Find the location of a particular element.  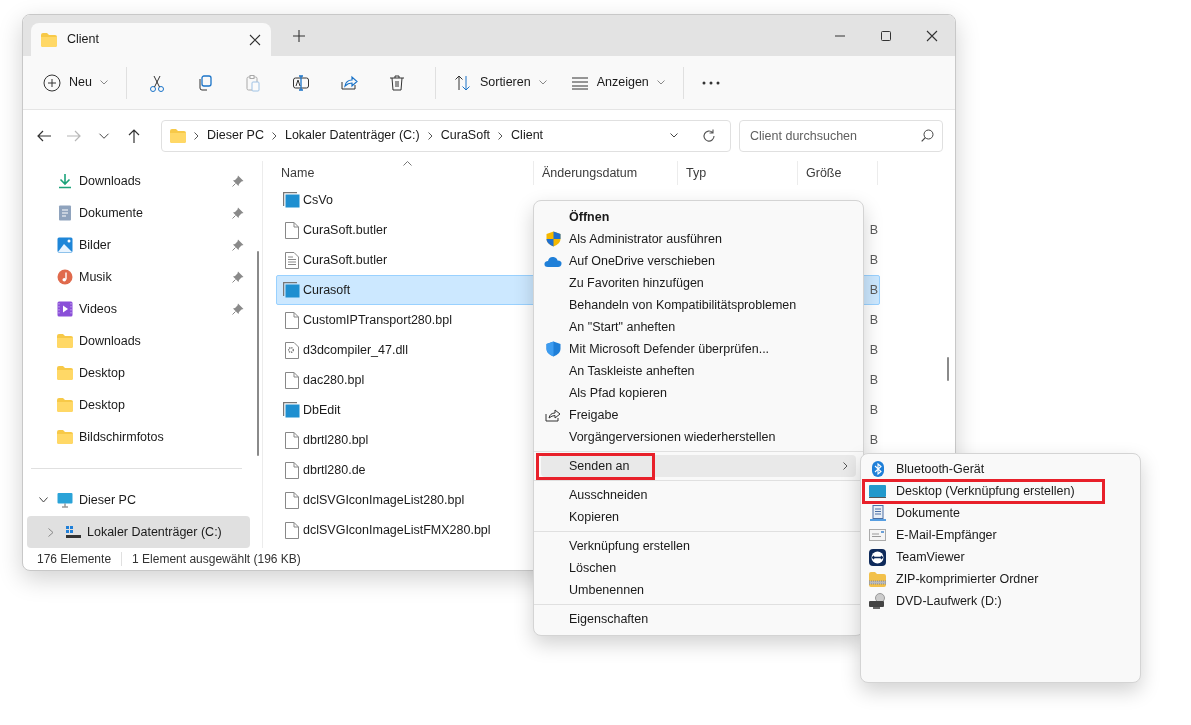

file-name: Curasoft is located at coordinates (327, 290).